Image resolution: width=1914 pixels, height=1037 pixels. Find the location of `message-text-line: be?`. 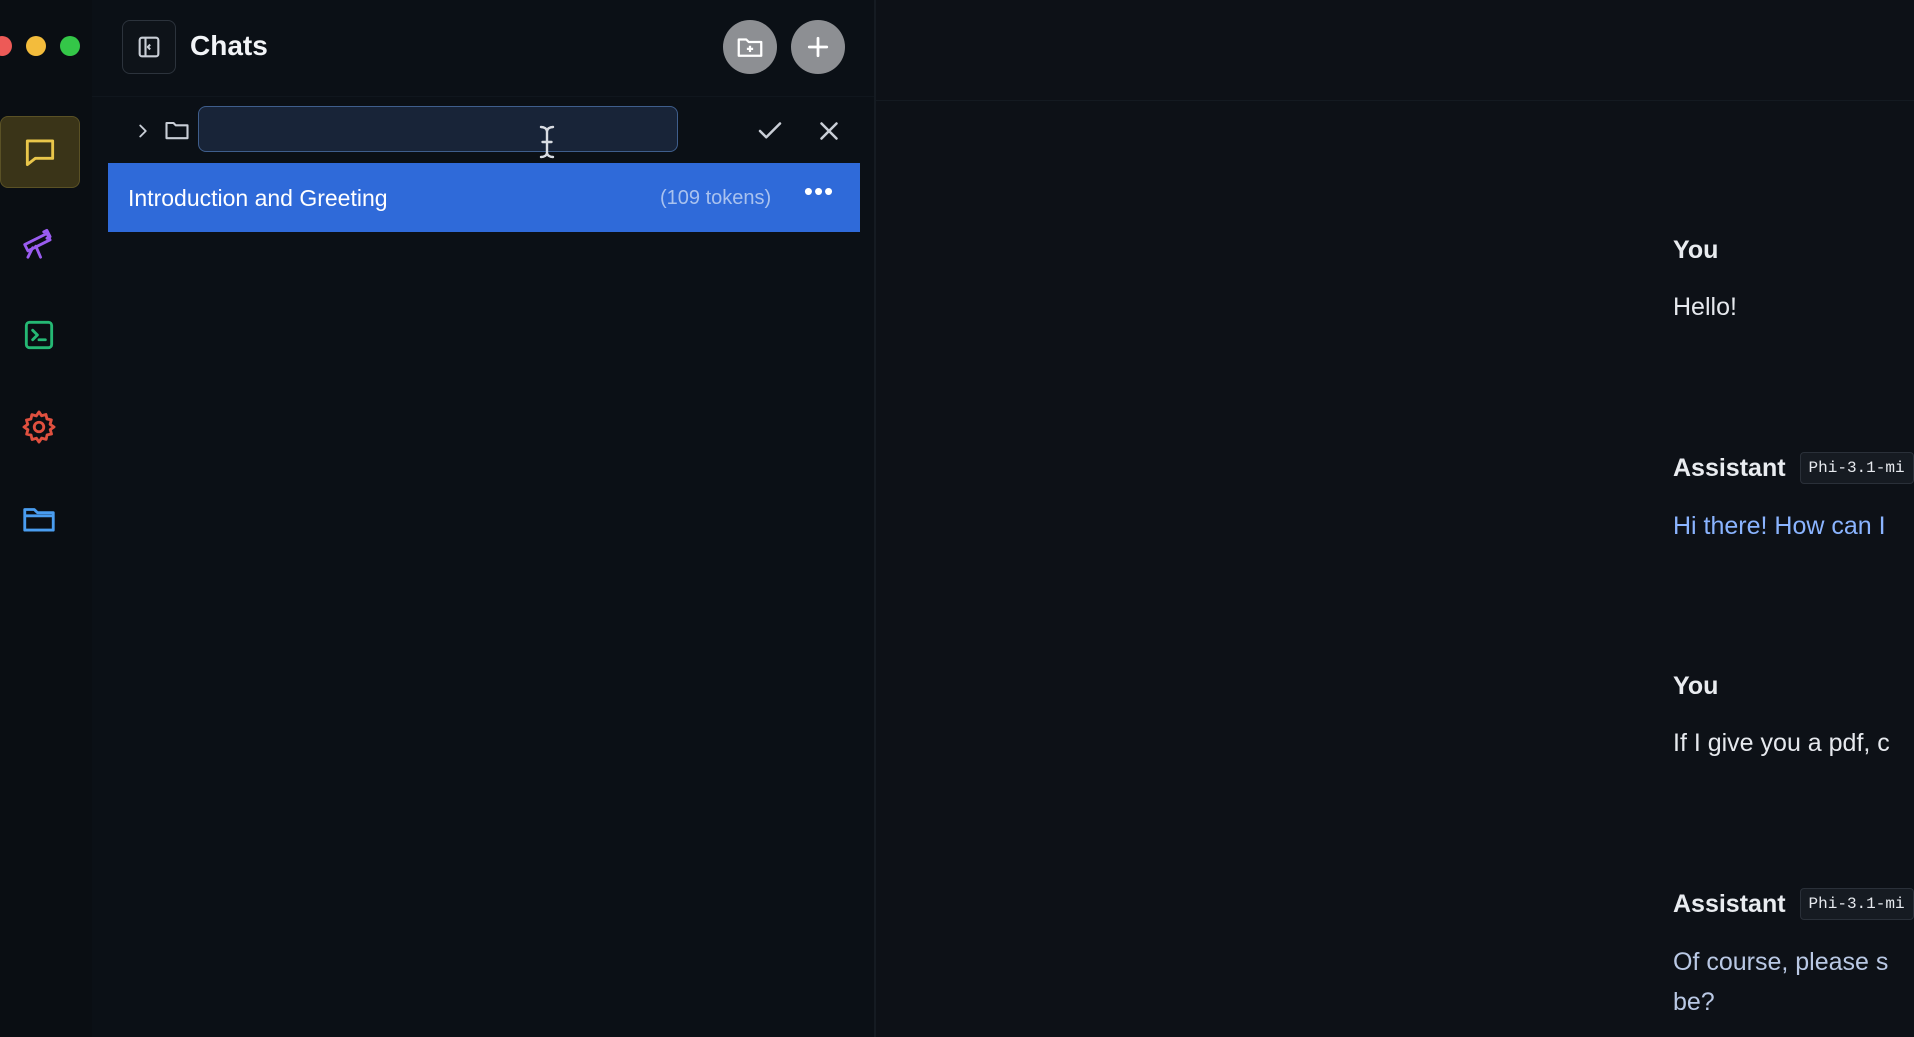

message-text-line: be? is located at coordinates (1694, 1002).